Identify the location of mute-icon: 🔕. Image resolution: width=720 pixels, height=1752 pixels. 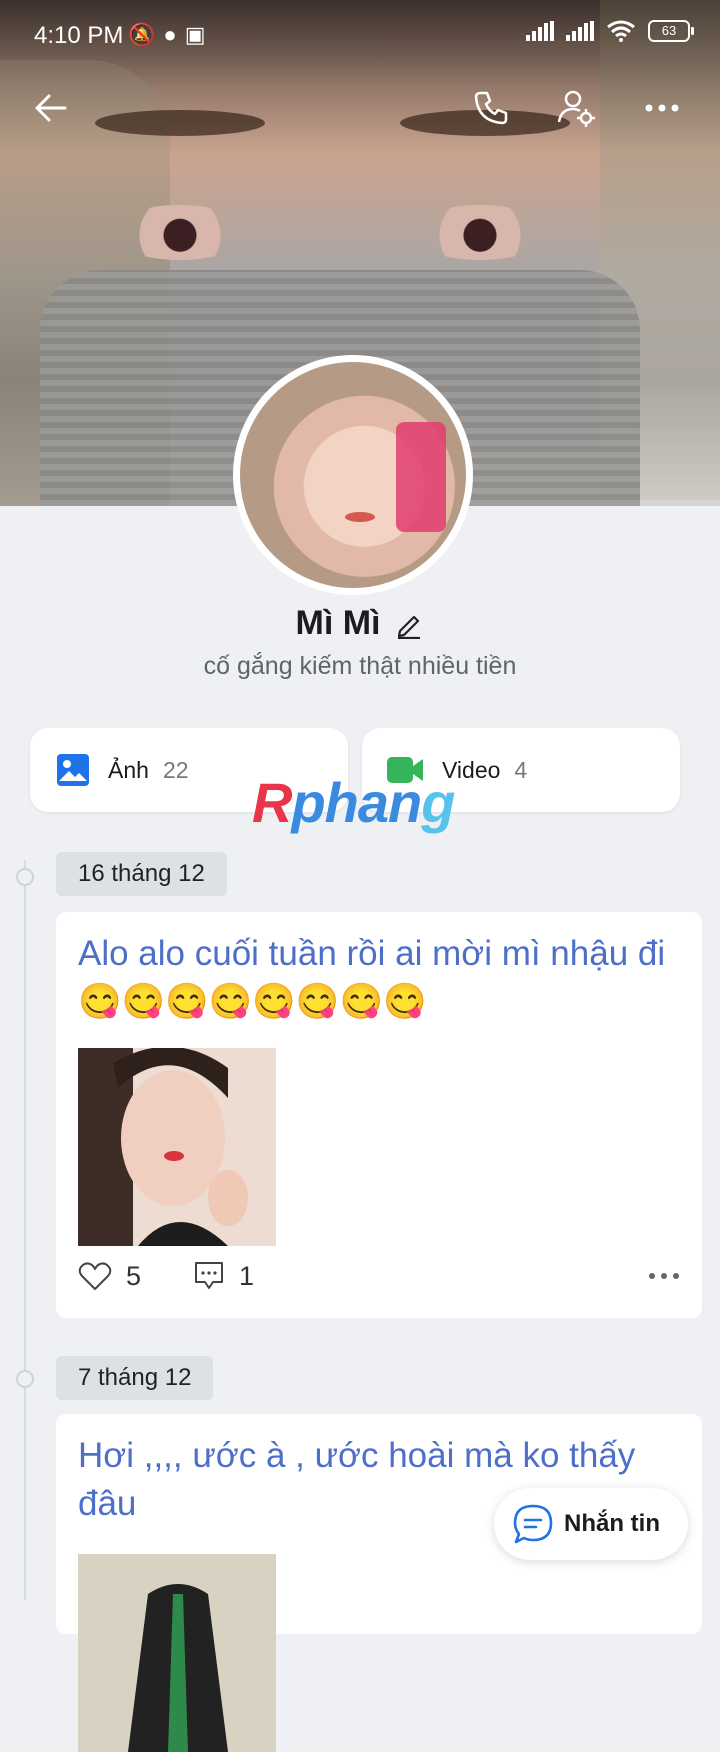
(146, 34).